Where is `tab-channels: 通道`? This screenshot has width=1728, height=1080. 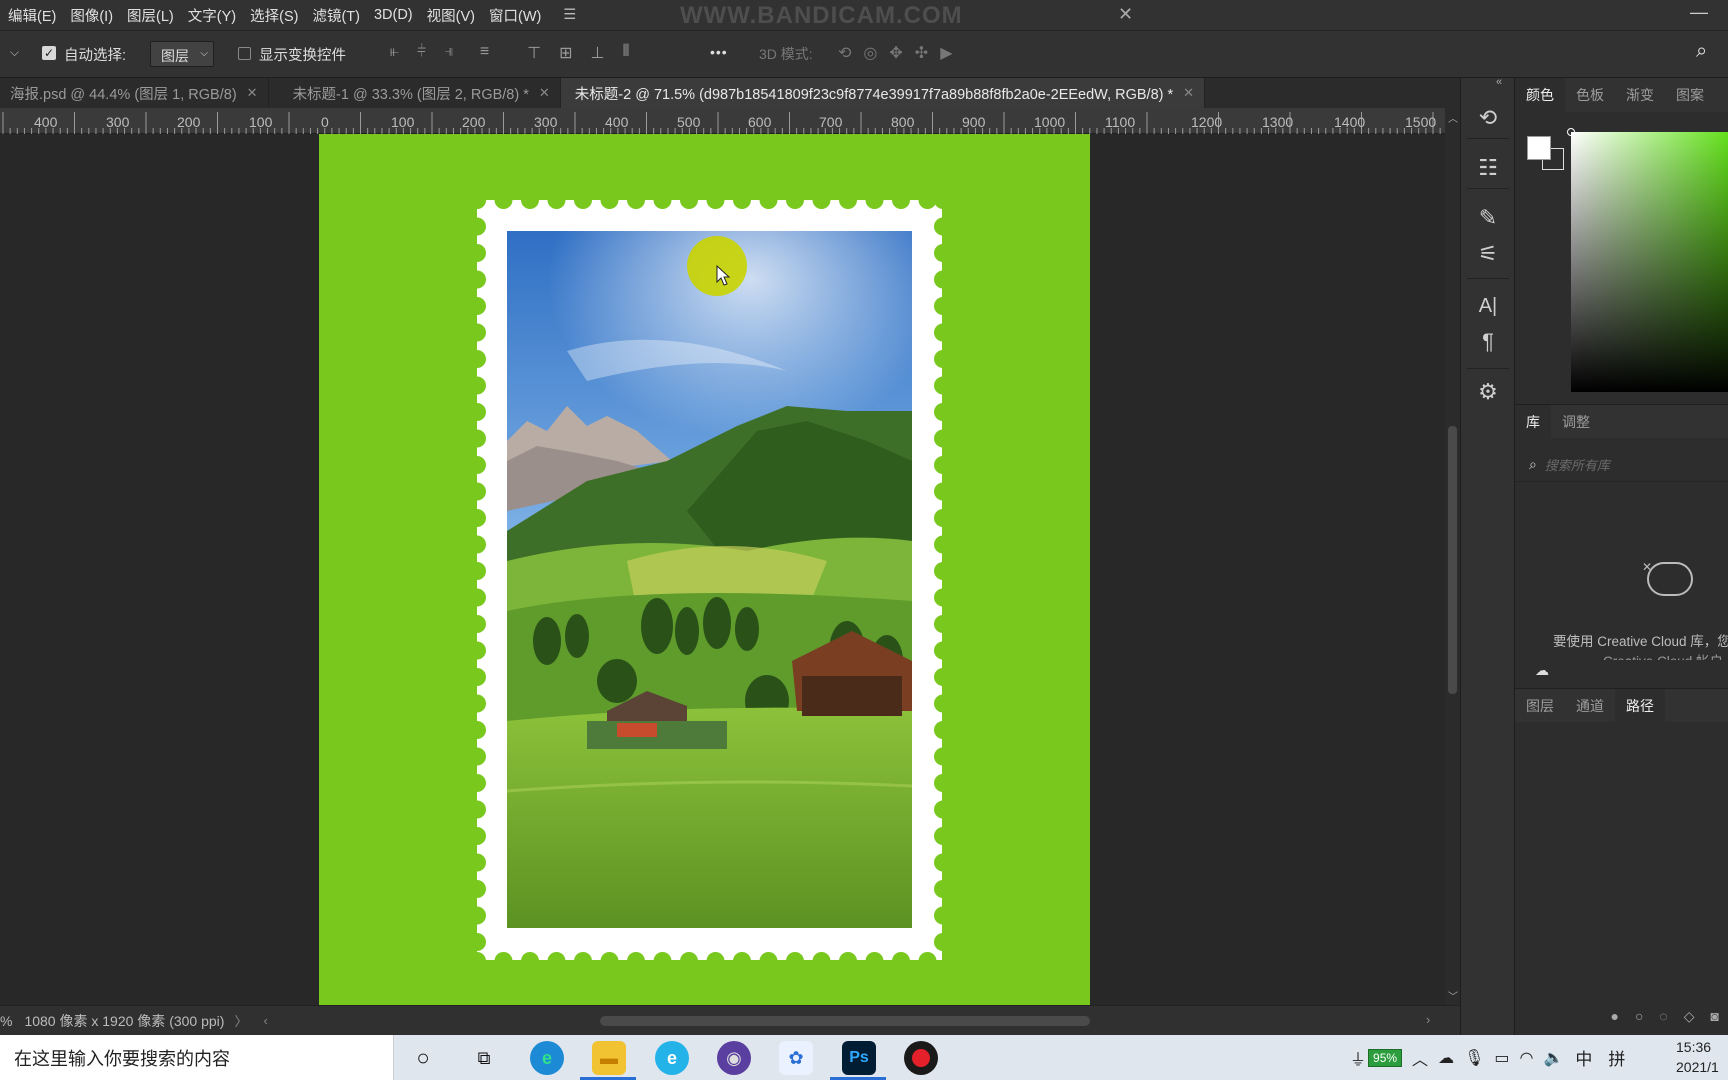
tab-channels: 通道 is located at coordinates (1590, 706).